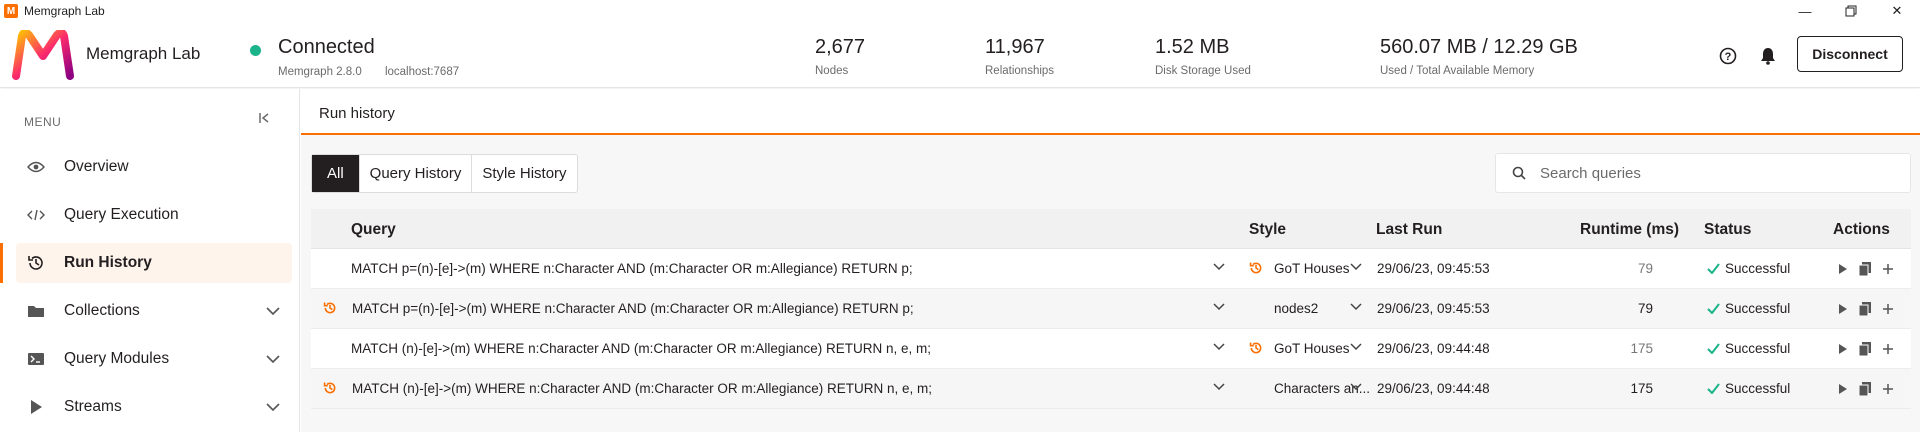 The image size is (1920, 432). Describe the element at coordinates (840, 47) in the screenshot. I see `stat-value: 2,677` at that location.